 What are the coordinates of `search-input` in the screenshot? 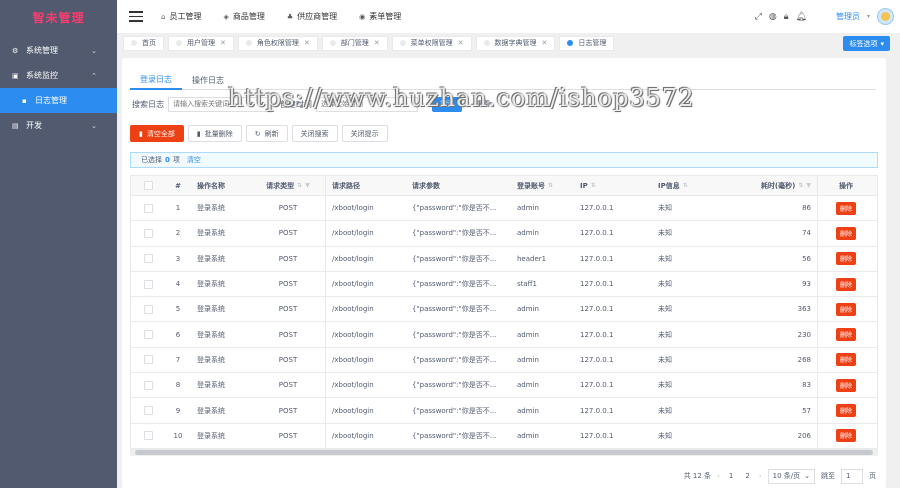 It's located at (219, 104).